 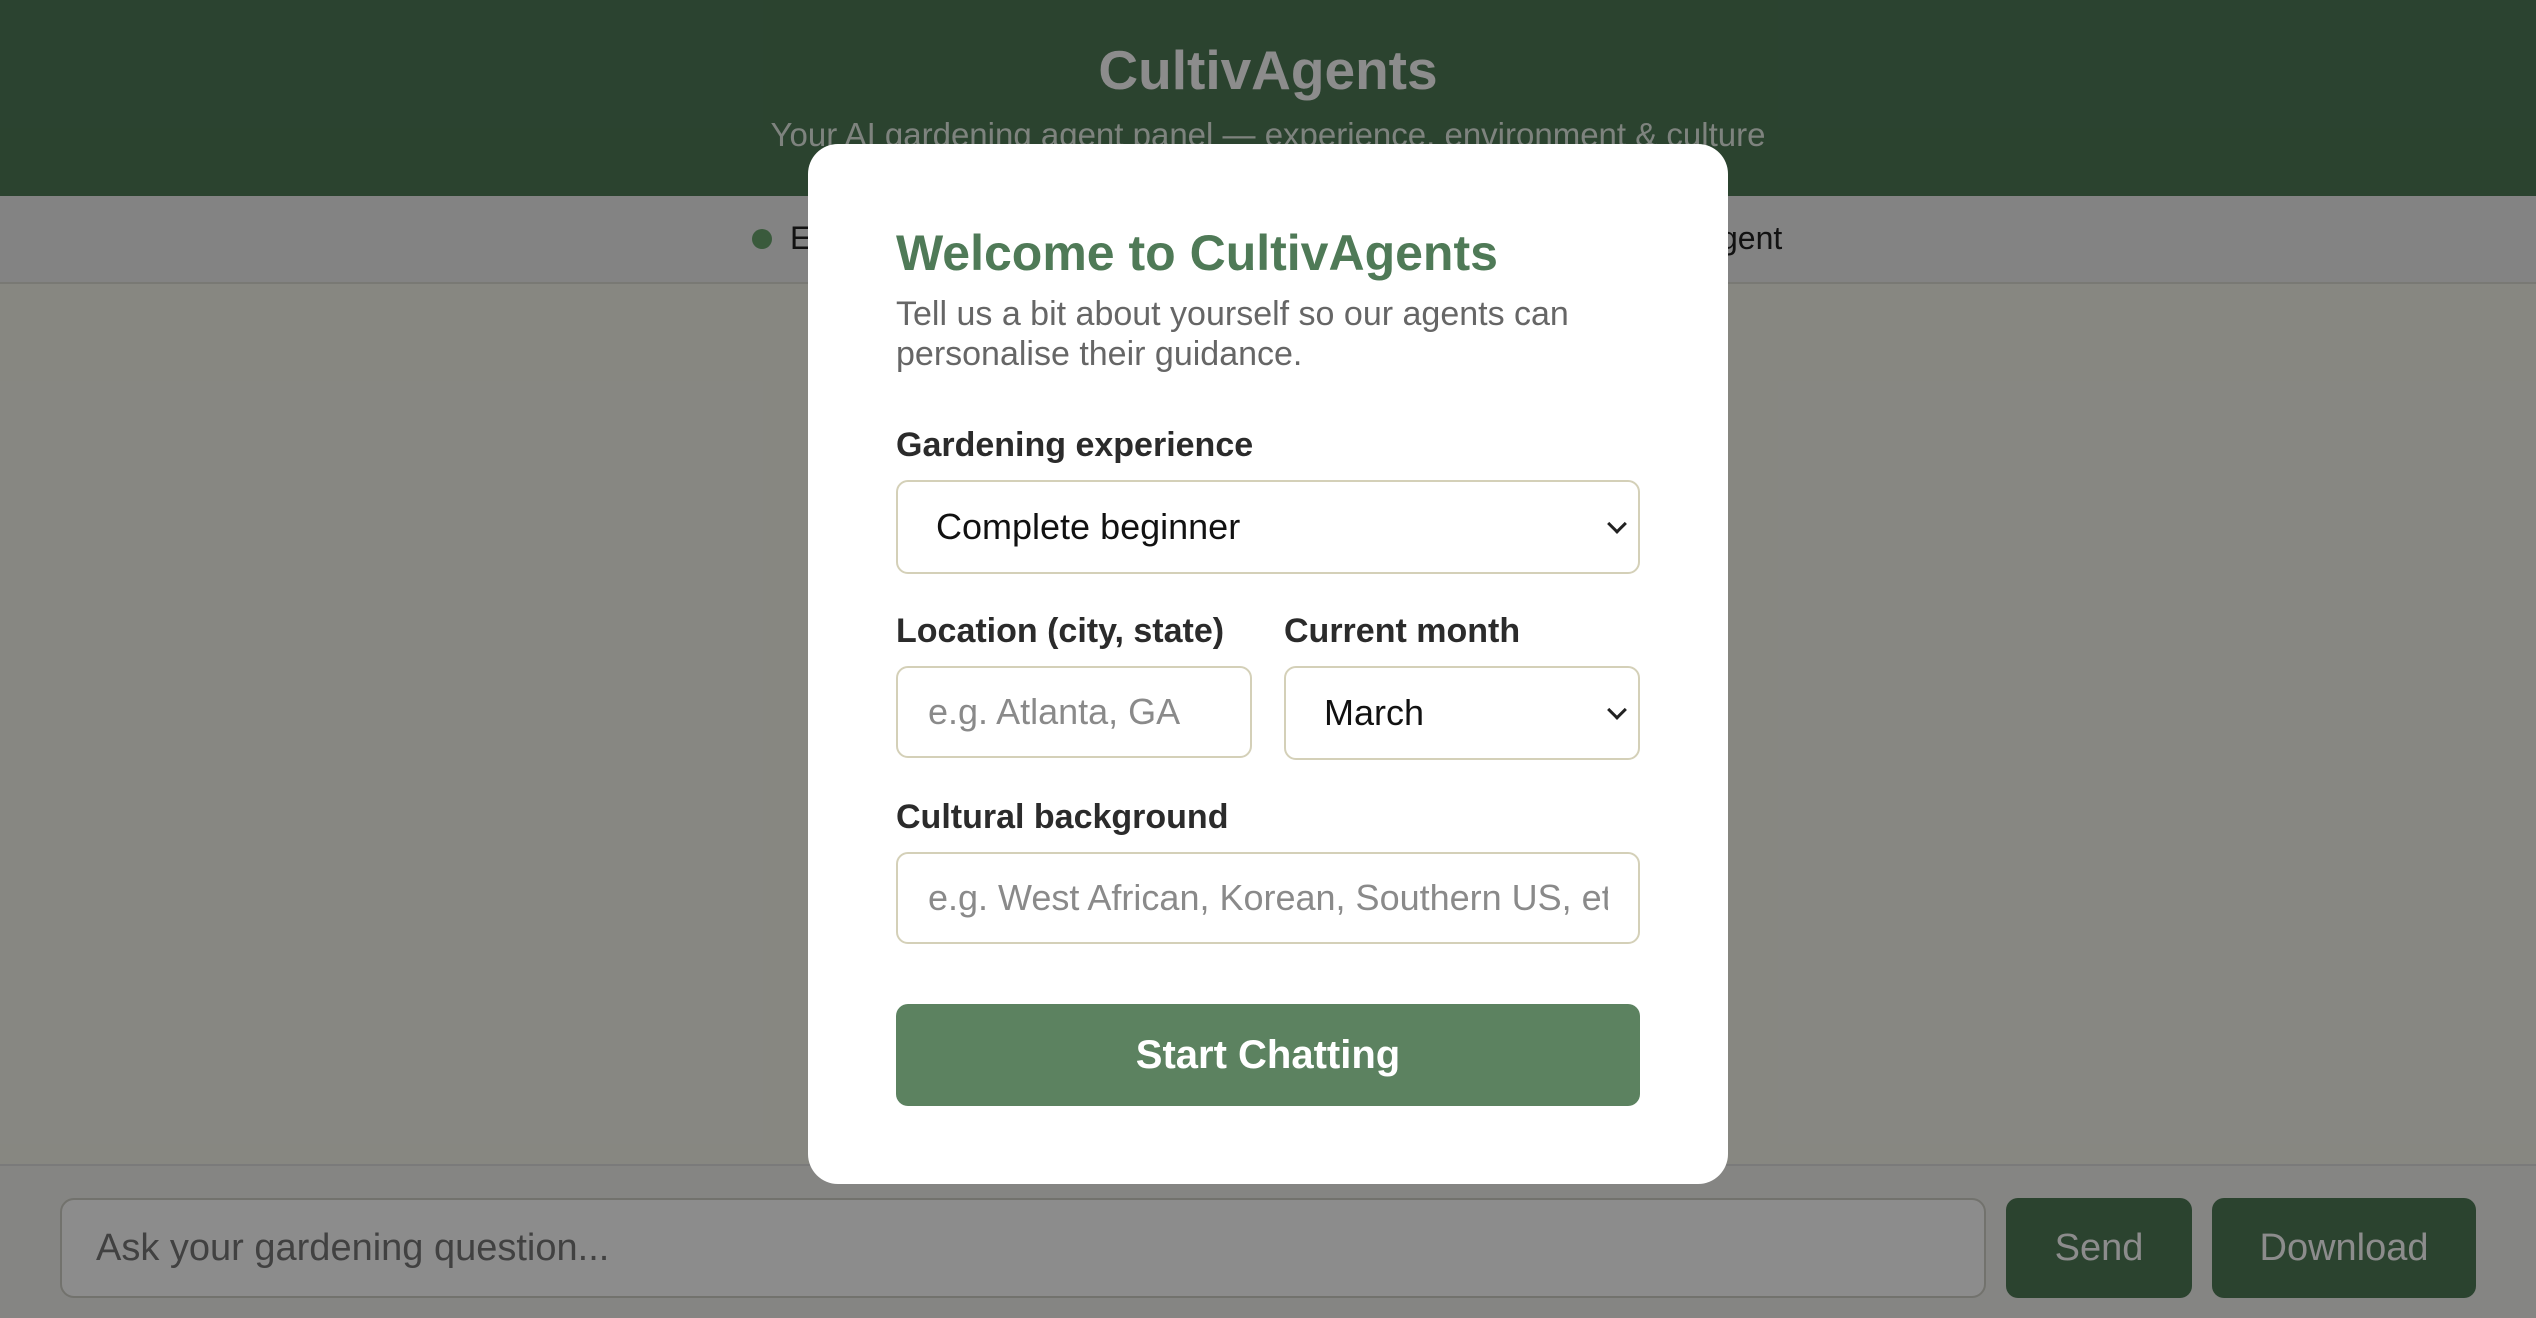 What do you see at coordinates (1060, 631) in the screenshot?
I see `location-label: Location (city, state)` at bounding box center [1060, 631].